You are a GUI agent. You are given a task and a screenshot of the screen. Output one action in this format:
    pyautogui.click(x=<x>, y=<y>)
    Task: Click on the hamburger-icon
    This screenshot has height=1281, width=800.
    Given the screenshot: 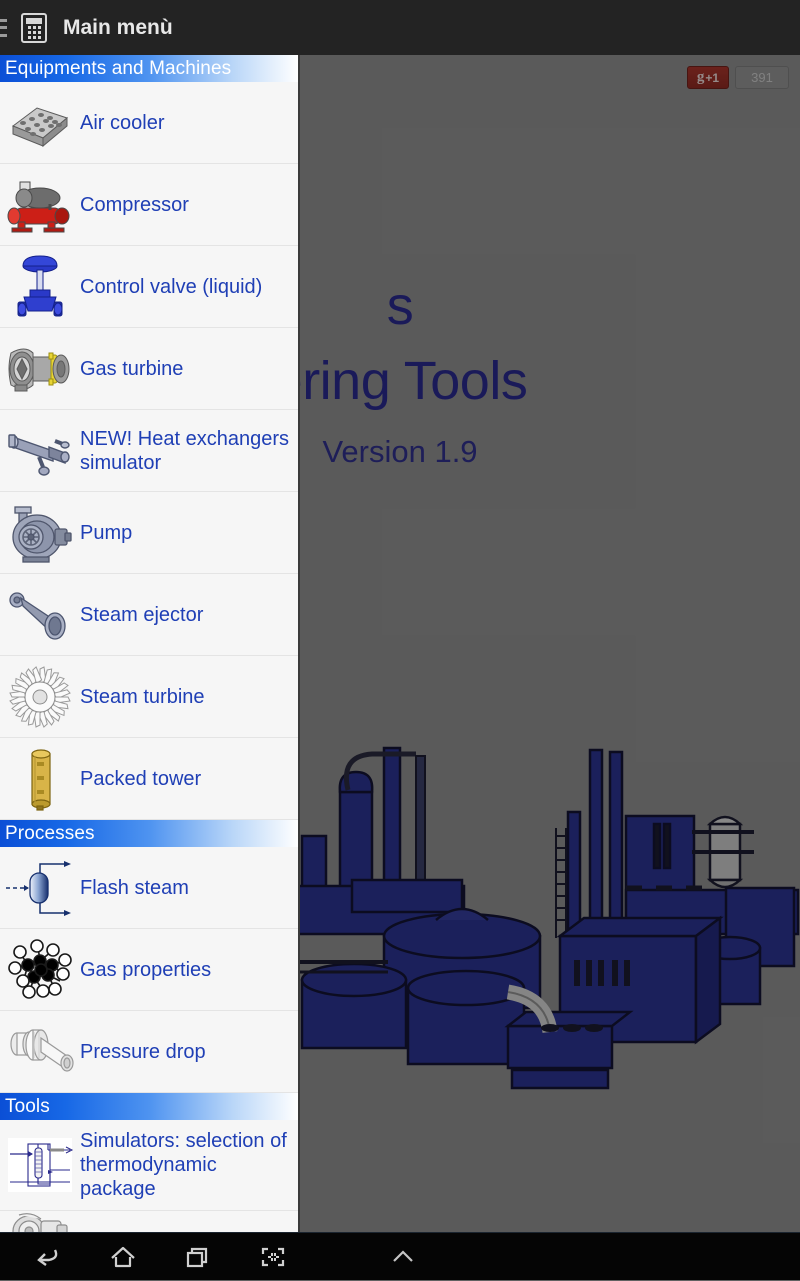 What is the action you would take?
    pyautogui.click(x=4, y=28)
    